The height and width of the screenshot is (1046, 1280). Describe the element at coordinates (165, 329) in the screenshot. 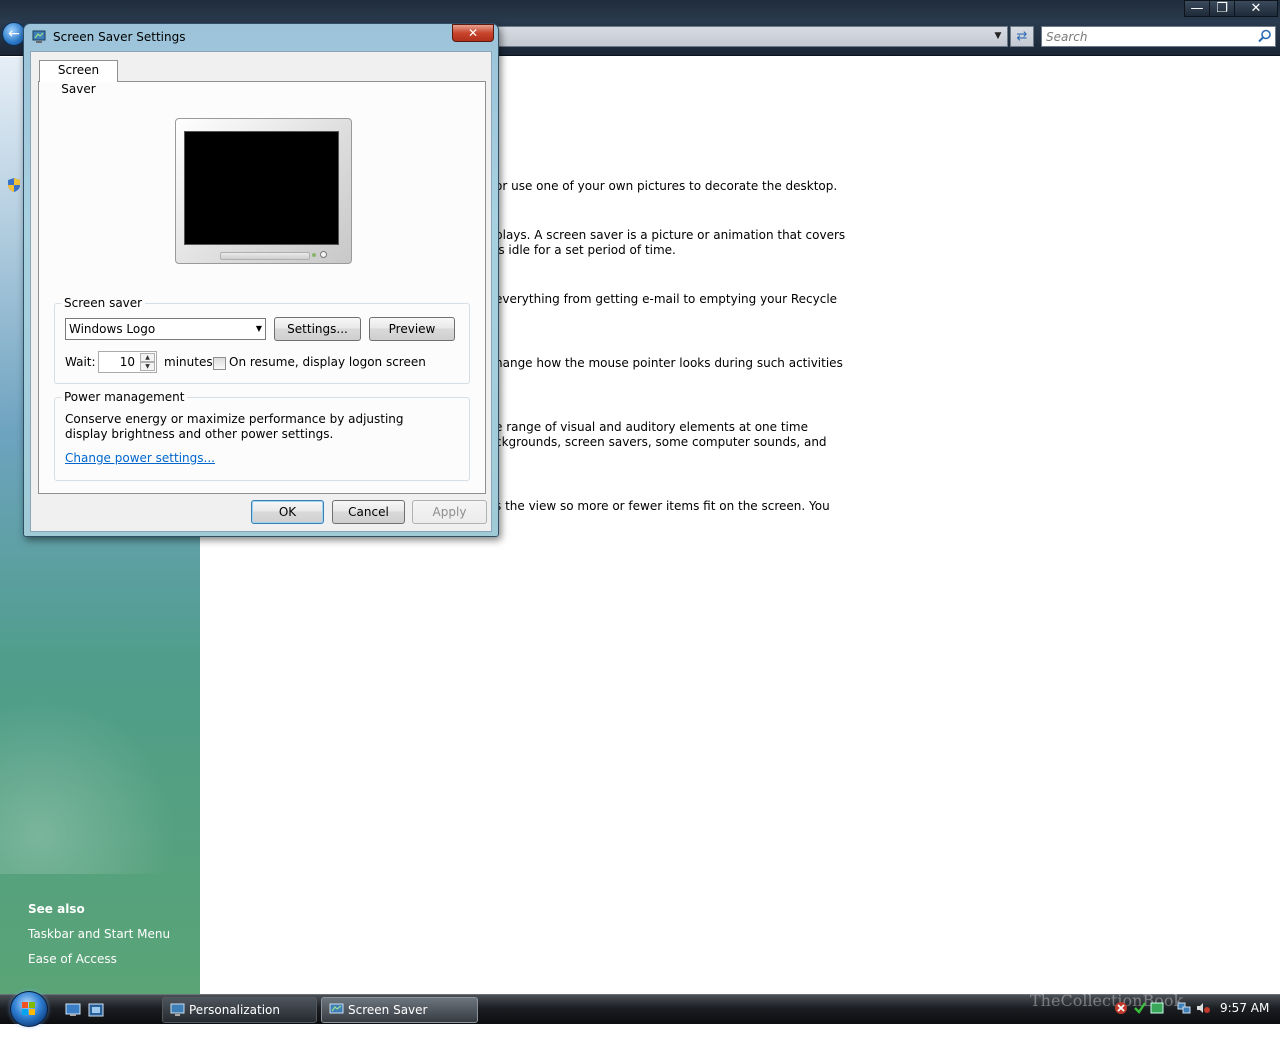

I see `screen-saver-select: Windows Logo ▼` at that location.